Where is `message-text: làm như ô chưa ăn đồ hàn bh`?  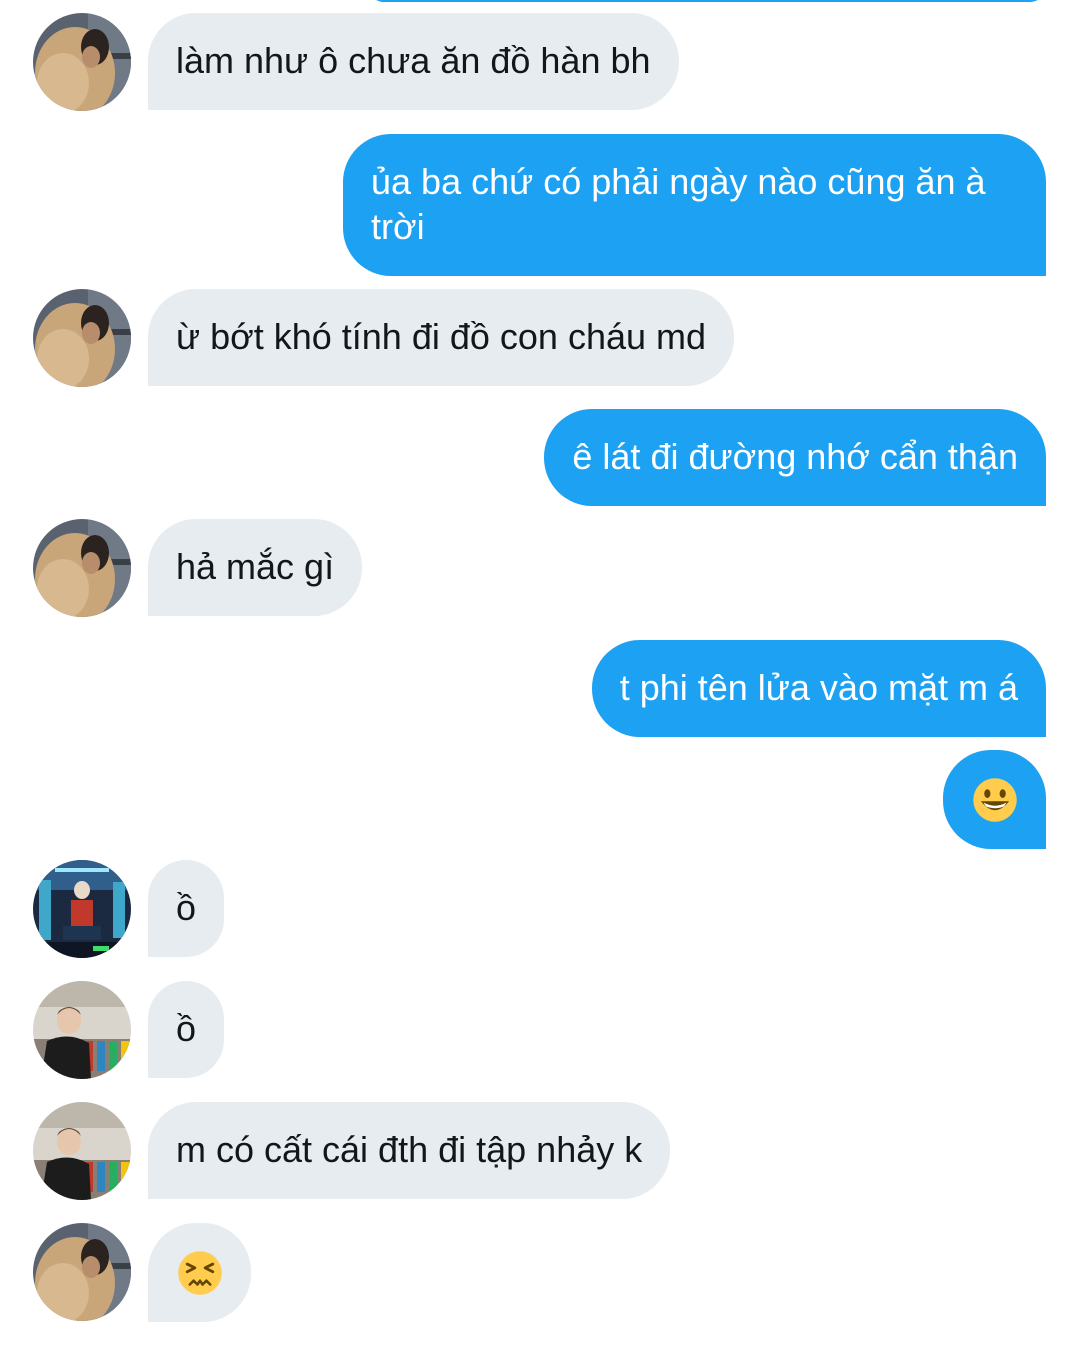
message-text: làm như ô chưa ăn đồ hàn bh is located at coordinates (413, 60).